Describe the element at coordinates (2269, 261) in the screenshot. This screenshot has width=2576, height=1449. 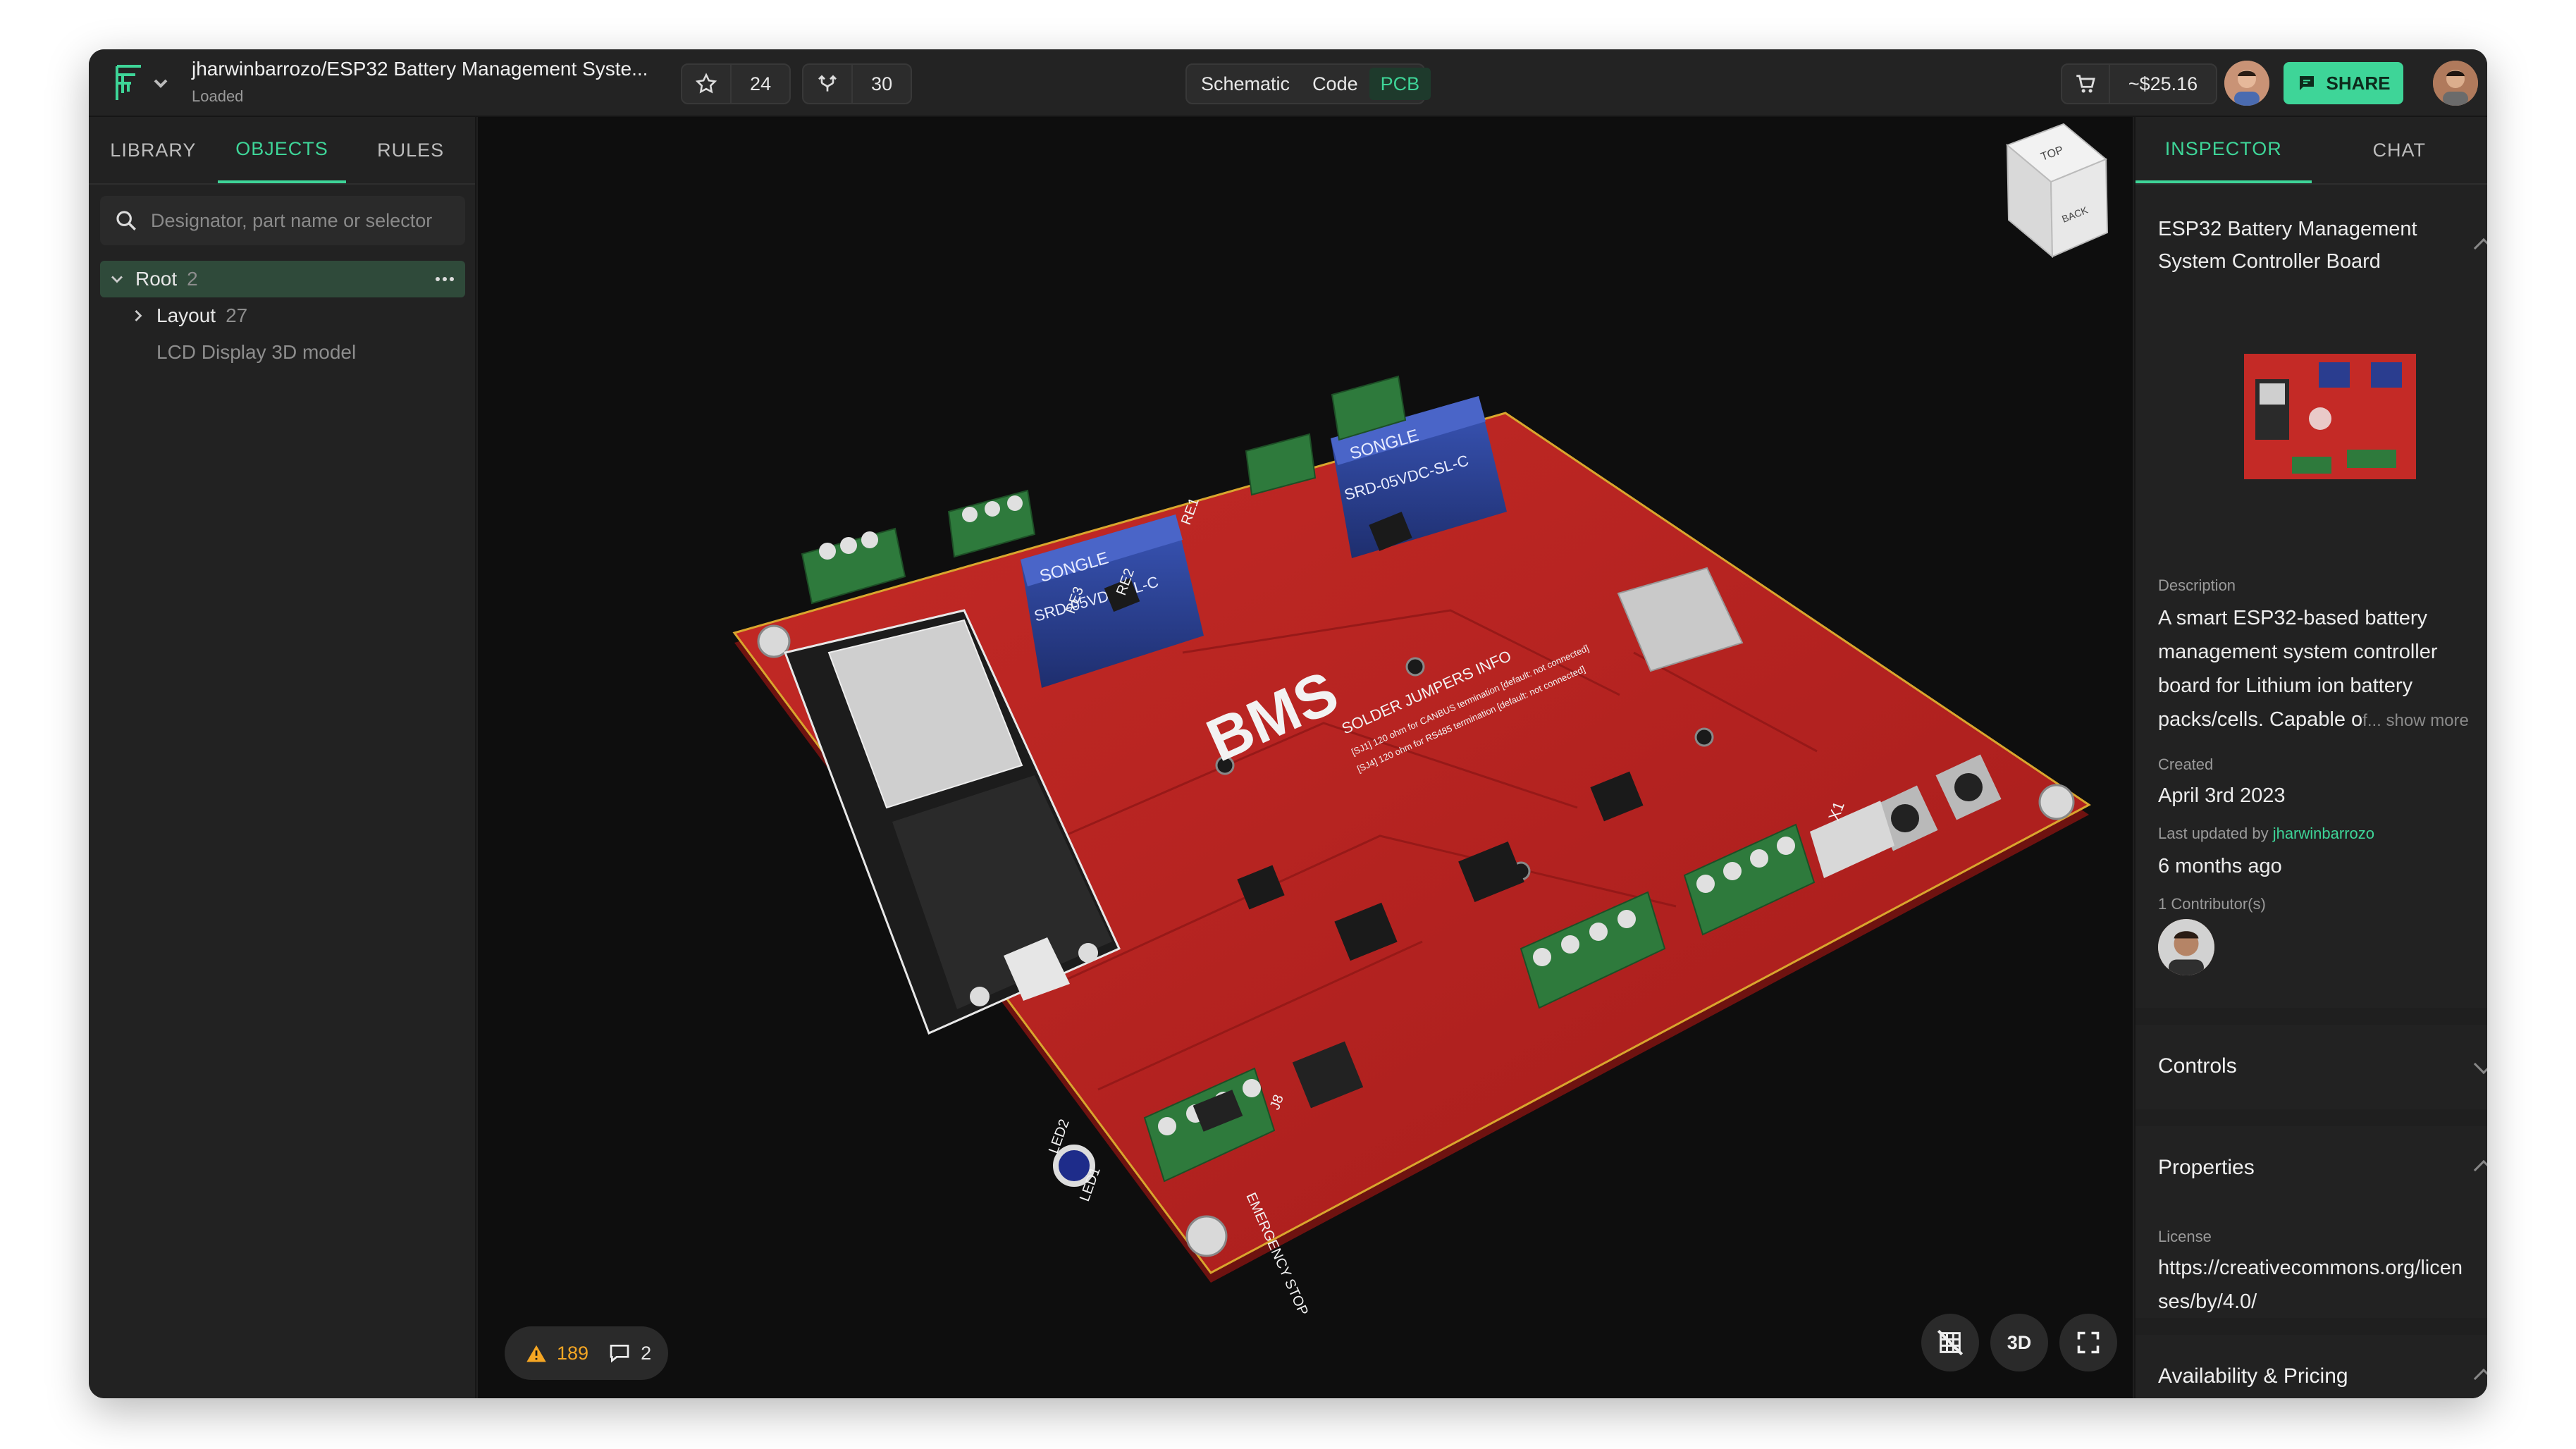
I see `board-title-line2: System Controller Board` at that location.